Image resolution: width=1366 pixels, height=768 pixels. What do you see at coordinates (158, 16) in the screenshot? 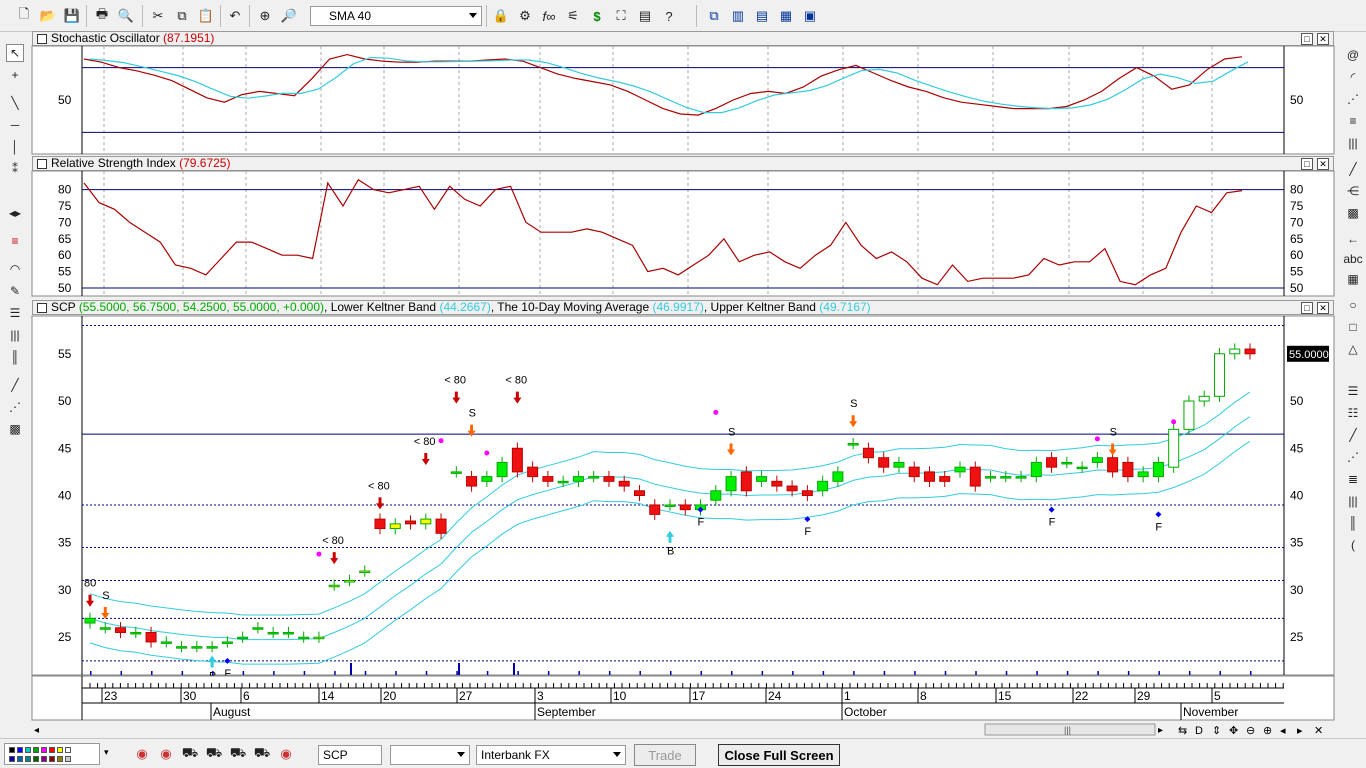
I see `cut-icon: ✂` at bounding box center [158, 16].